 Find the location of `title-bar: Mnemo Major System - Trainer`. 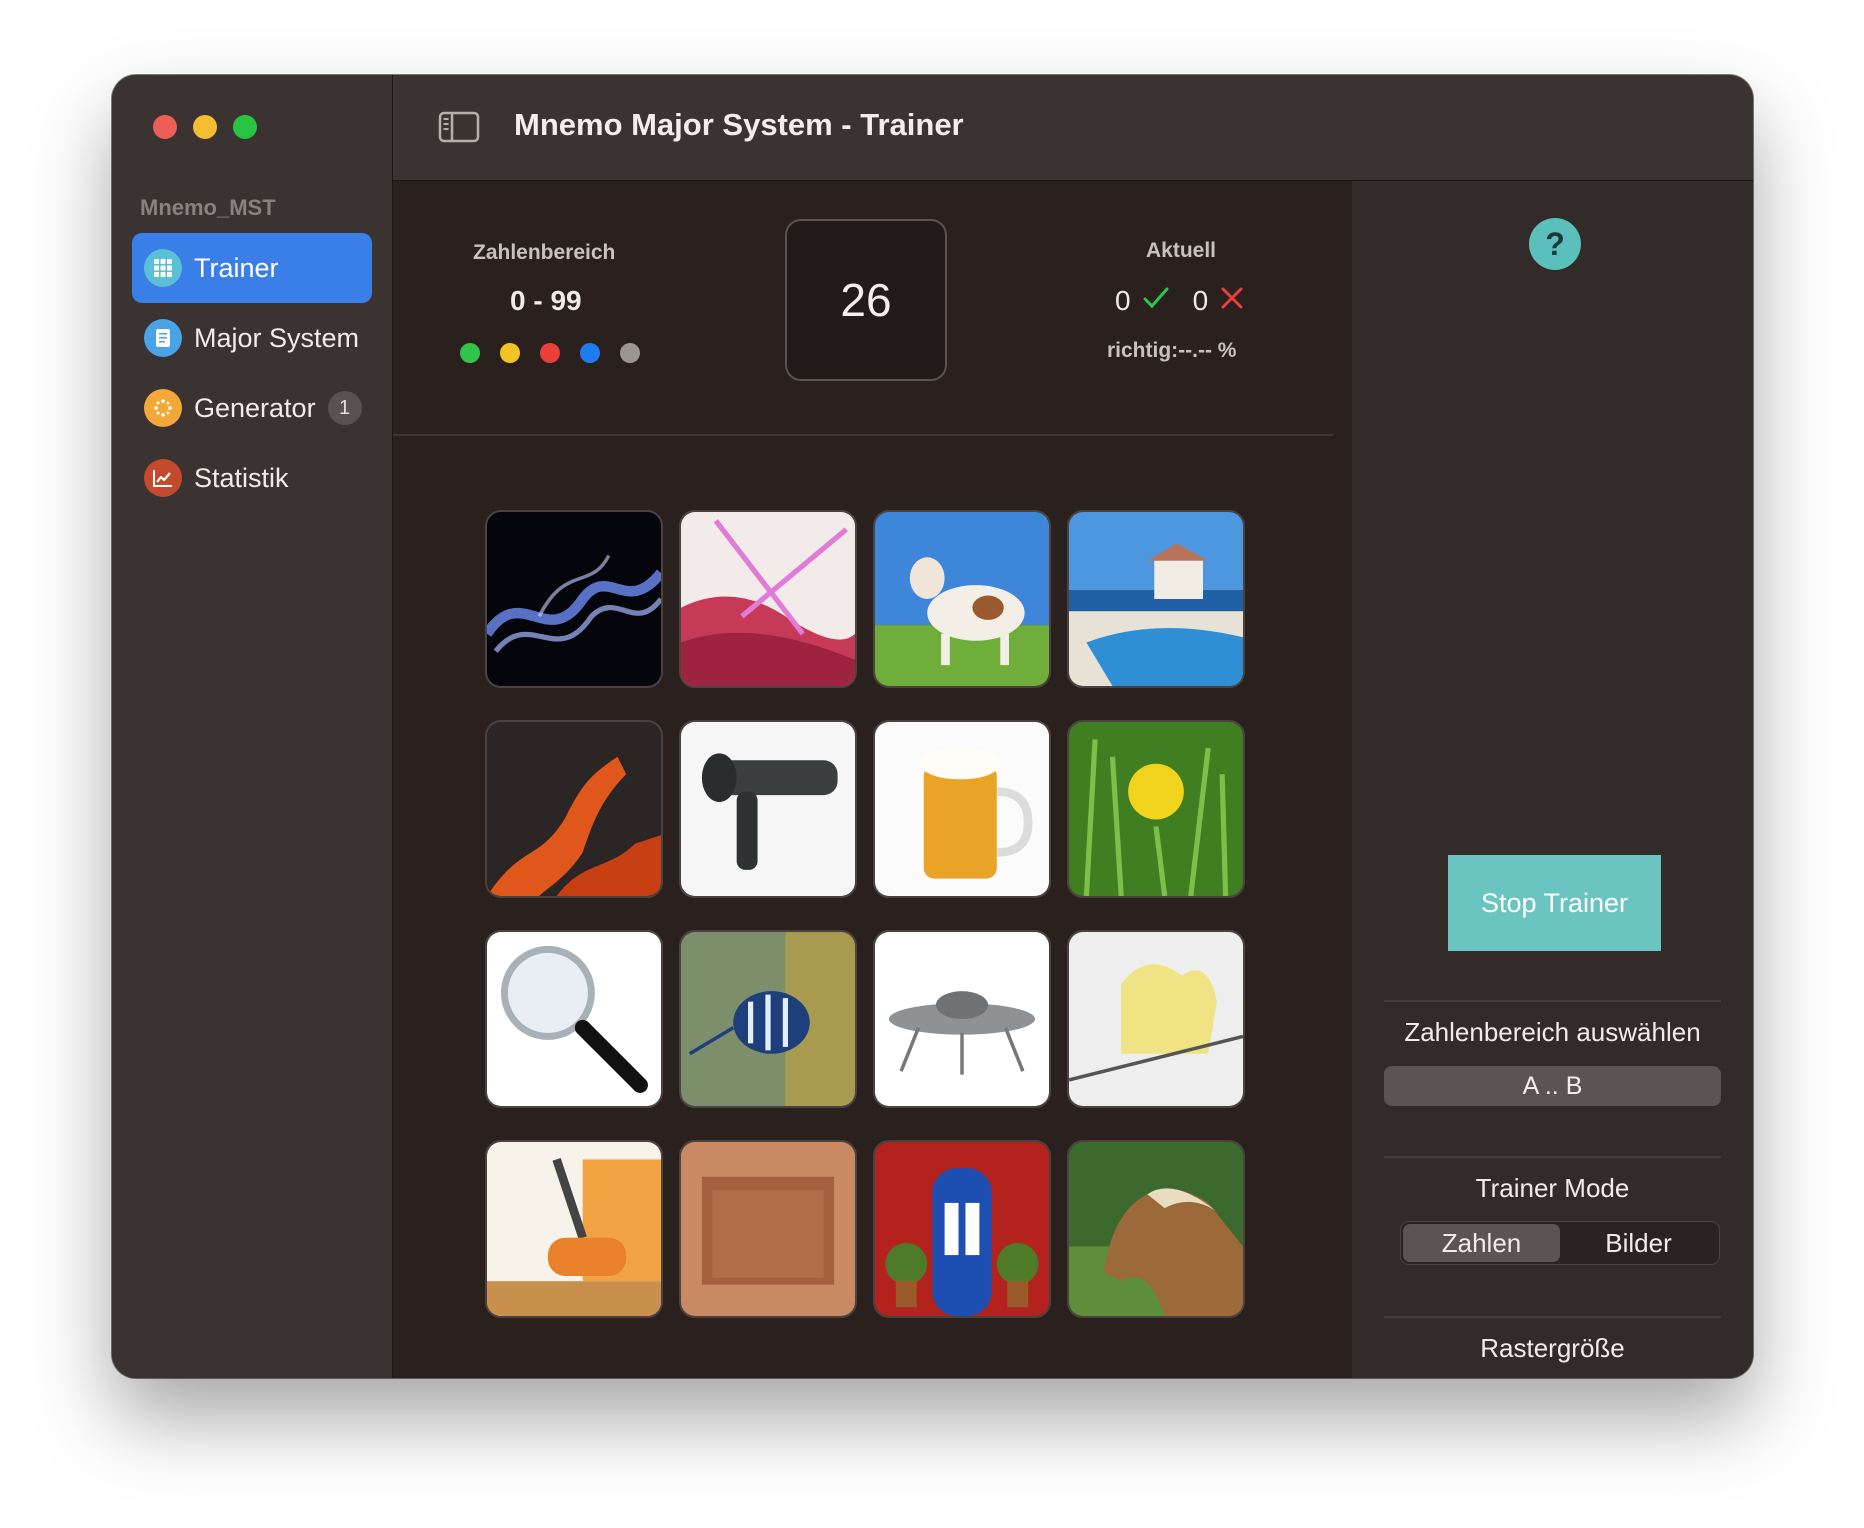

title-bar: Mnemo Major System - Trainer is located at coordinates (1073, 128).